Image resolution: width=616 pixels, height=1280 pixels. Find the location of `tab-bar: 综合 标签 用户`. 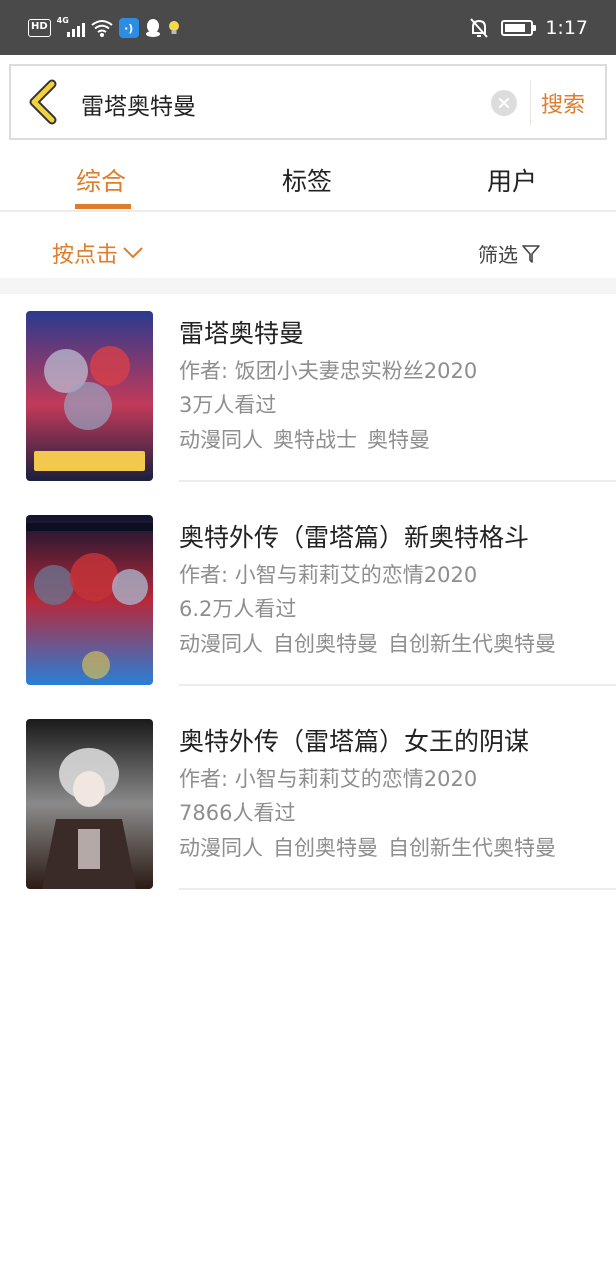

tab-bar: 综合 标签 用户 is located at coordinates (308, 178).